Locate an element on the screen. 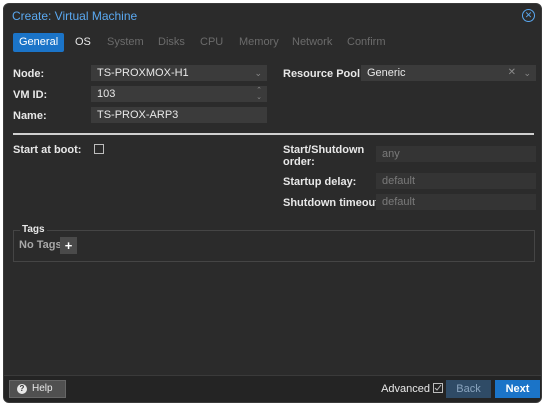  tags-fieldset is located at coordinates (274, 246).